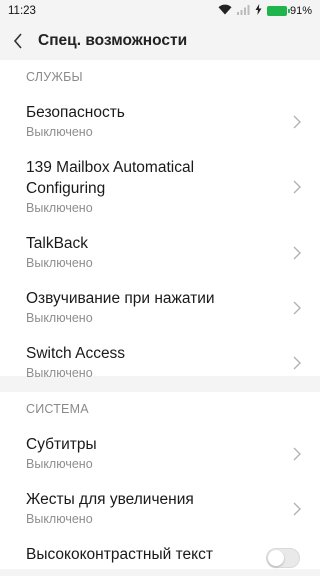 This screenshot has height=576, width=320. What do you see at coordinates (110, 499) in the screenshot?
I see `item-title: Жесты для увеличения` at bounding box center [110, 499].